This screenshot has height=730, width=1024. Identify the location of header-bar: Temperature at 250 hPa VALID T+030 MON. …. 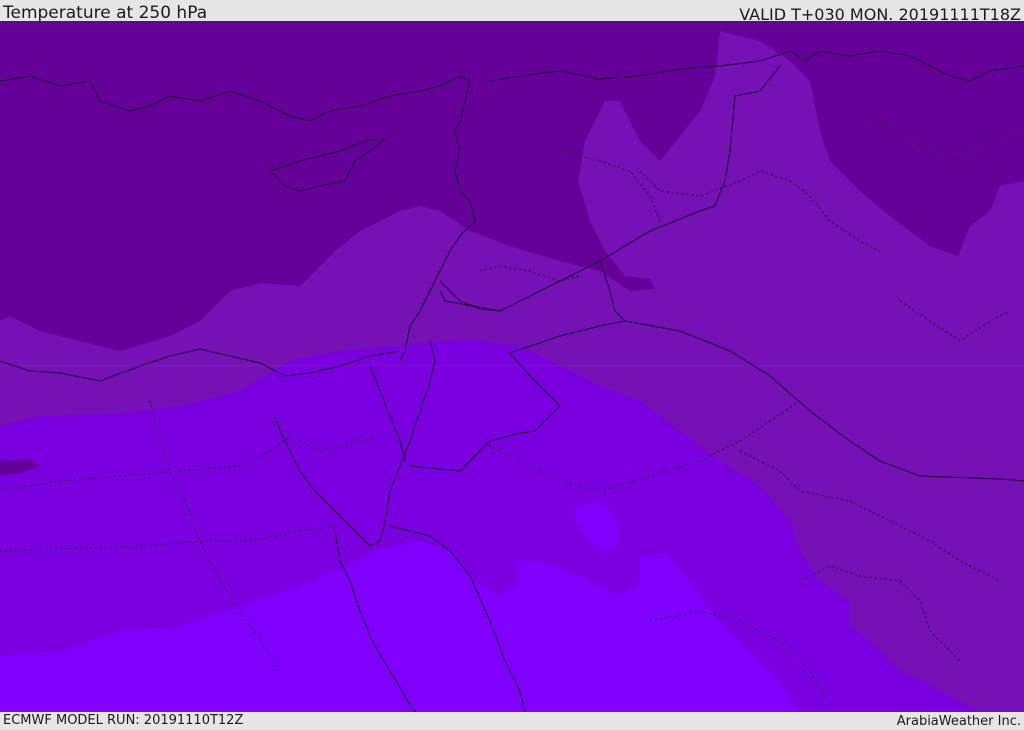
(512, 12).